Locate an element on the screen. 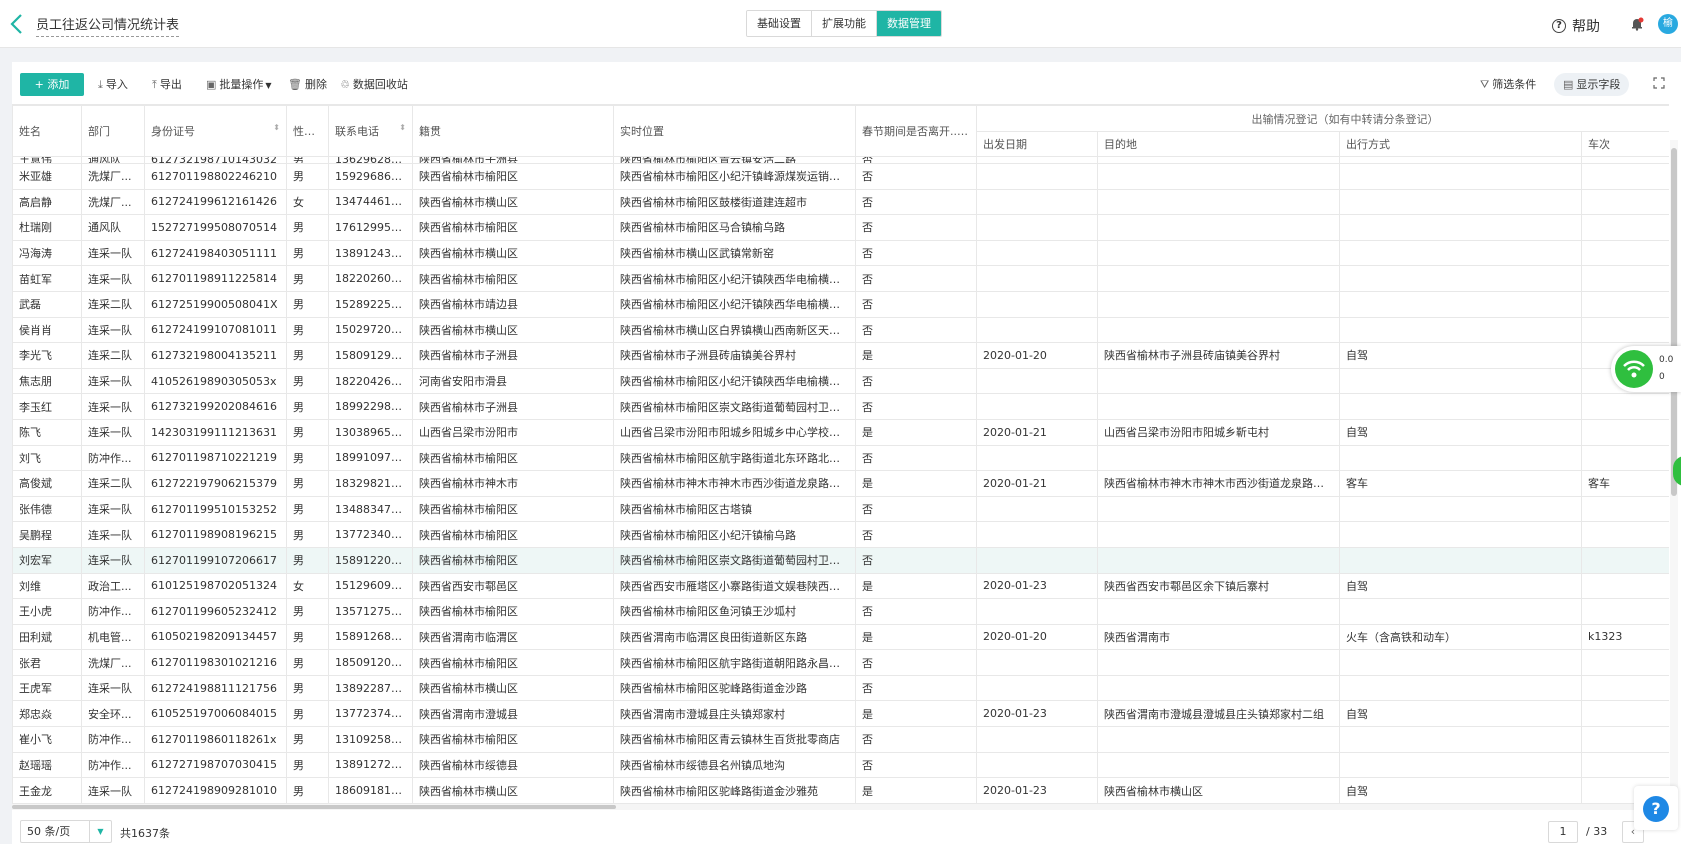 Image resolution: width=1681 pixels, height=844 pixels. back-arrow-icon is located at coordinates (17, 24).